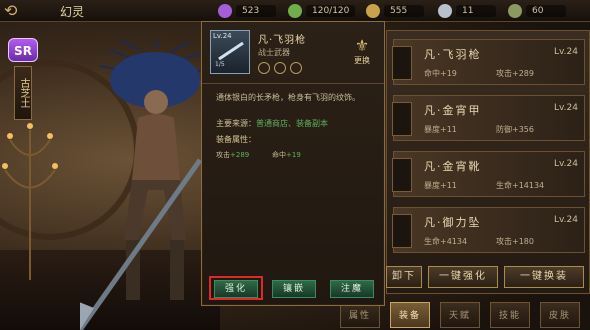  Describe the element at coordinates (362, 45) in the screenshot. I see `swap-icon: ⚜` at that location.